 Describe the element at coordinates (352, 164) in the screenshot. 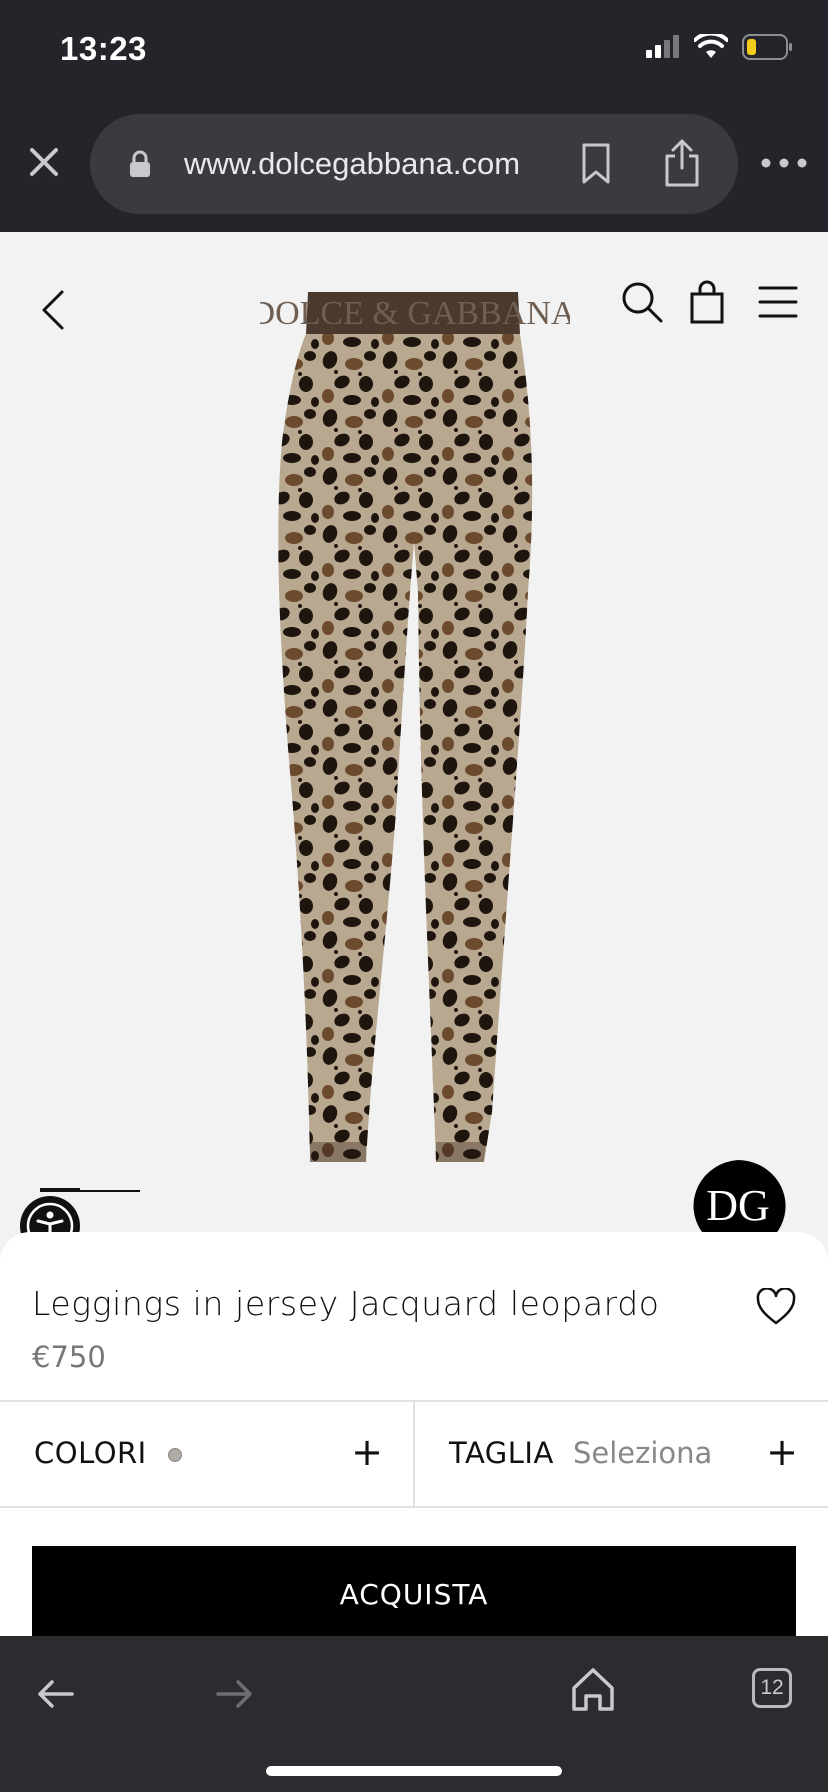

I see `url-text: www.dolcegabbana.com` at that location.